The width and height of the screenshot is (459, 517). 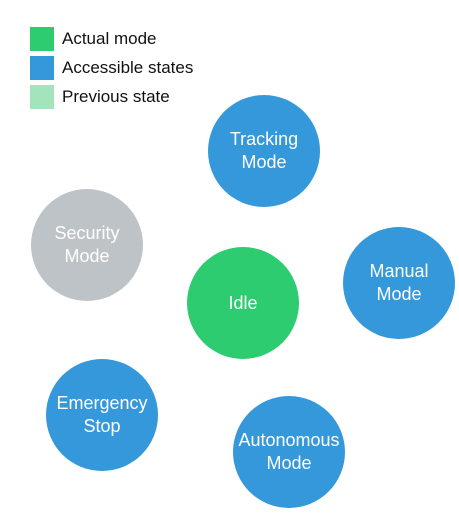 I want to click on legend-swatch-accessible-states, so click(x=42, y=67).